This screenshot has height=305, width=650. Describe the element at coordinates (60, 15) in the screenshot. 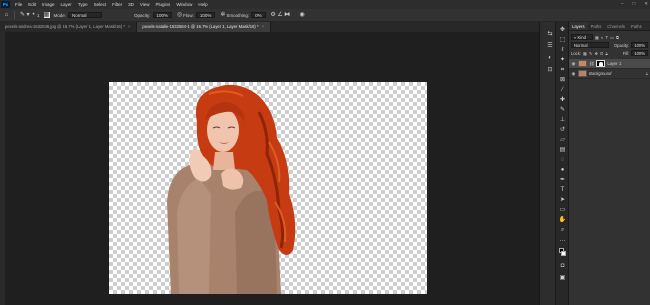

I see `mode-label: Mode:` at that location.